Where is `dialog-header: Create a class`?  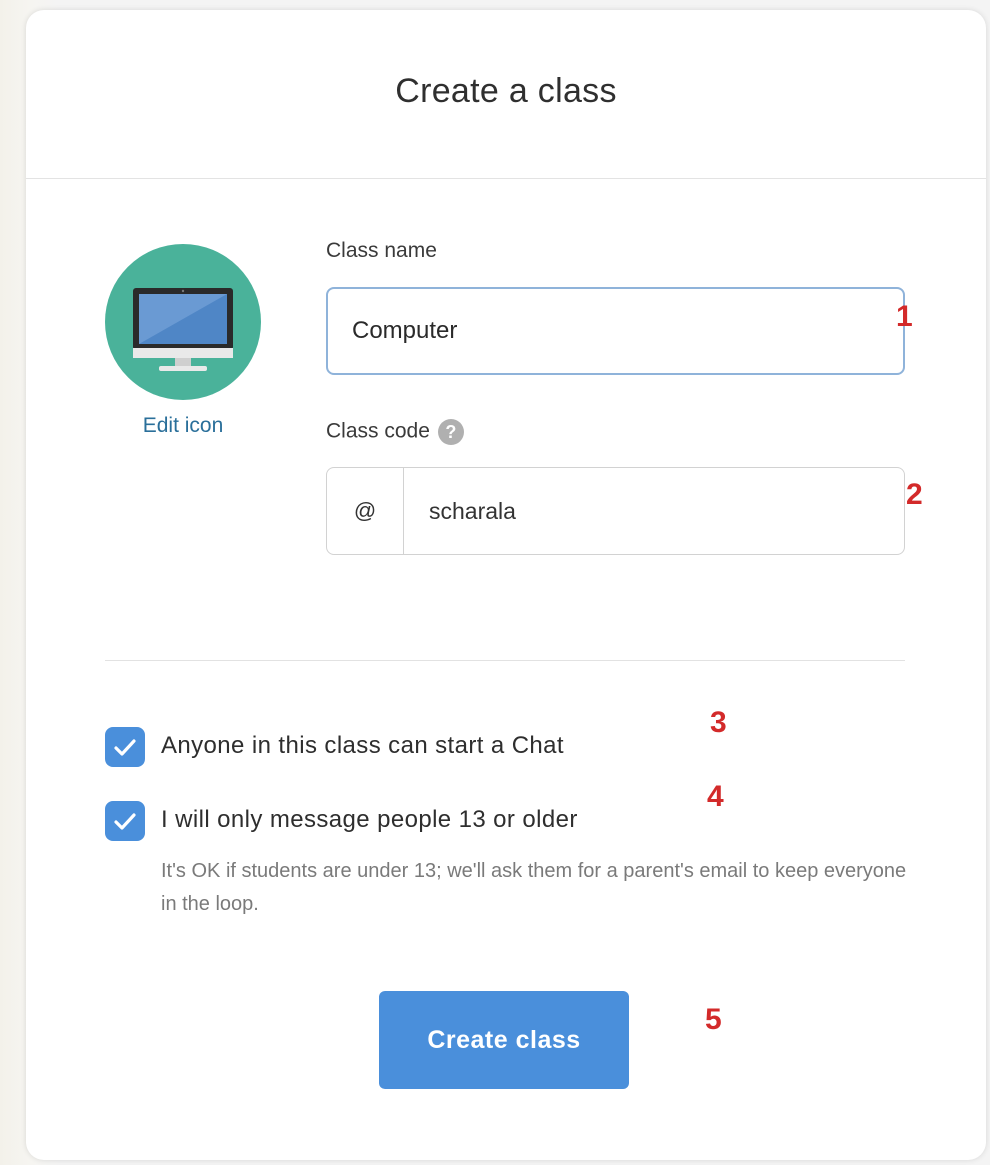 dialog-header: Create a class is located at coordinates (506, 94).